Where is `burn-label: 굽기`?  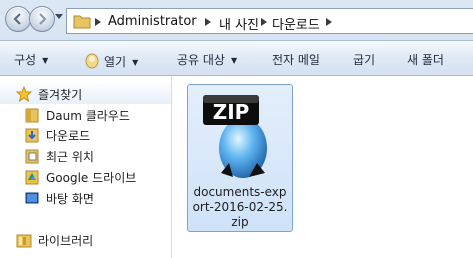
burn-label: 굽기 is located at coordinates (364, 60).